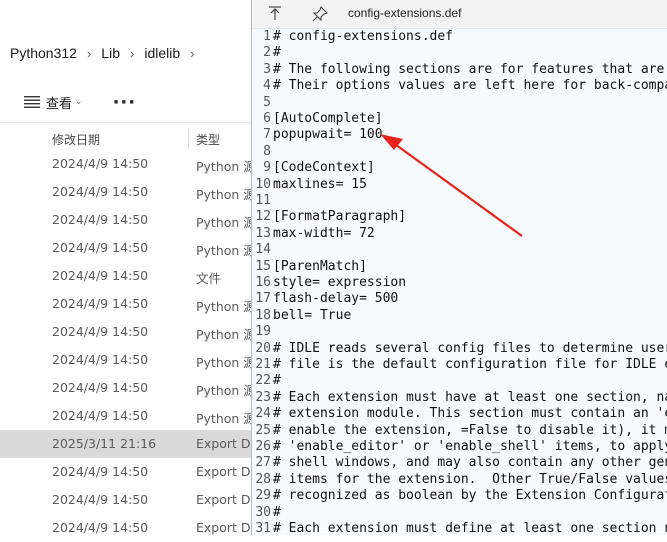  Describe the element at coordinates (263, 299) in the screenshot. I see `line-number: 17` at that location.